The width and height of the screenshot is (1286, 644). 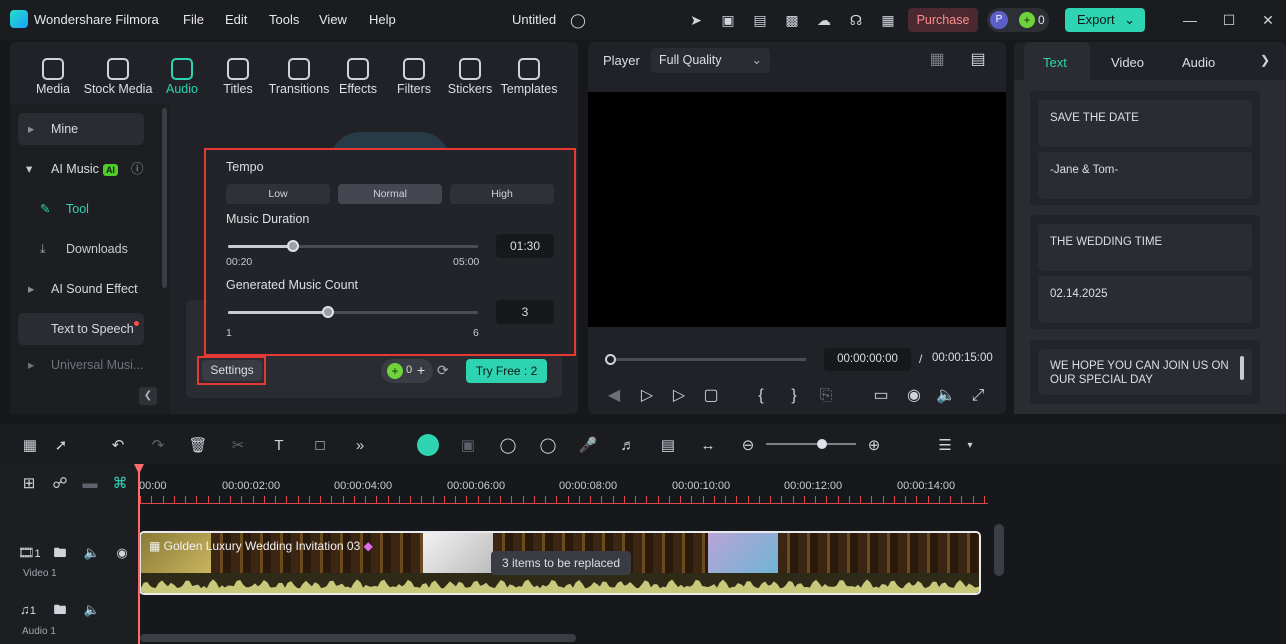 I want to click on eye-icon: ◉, so click(x=122, y=553).